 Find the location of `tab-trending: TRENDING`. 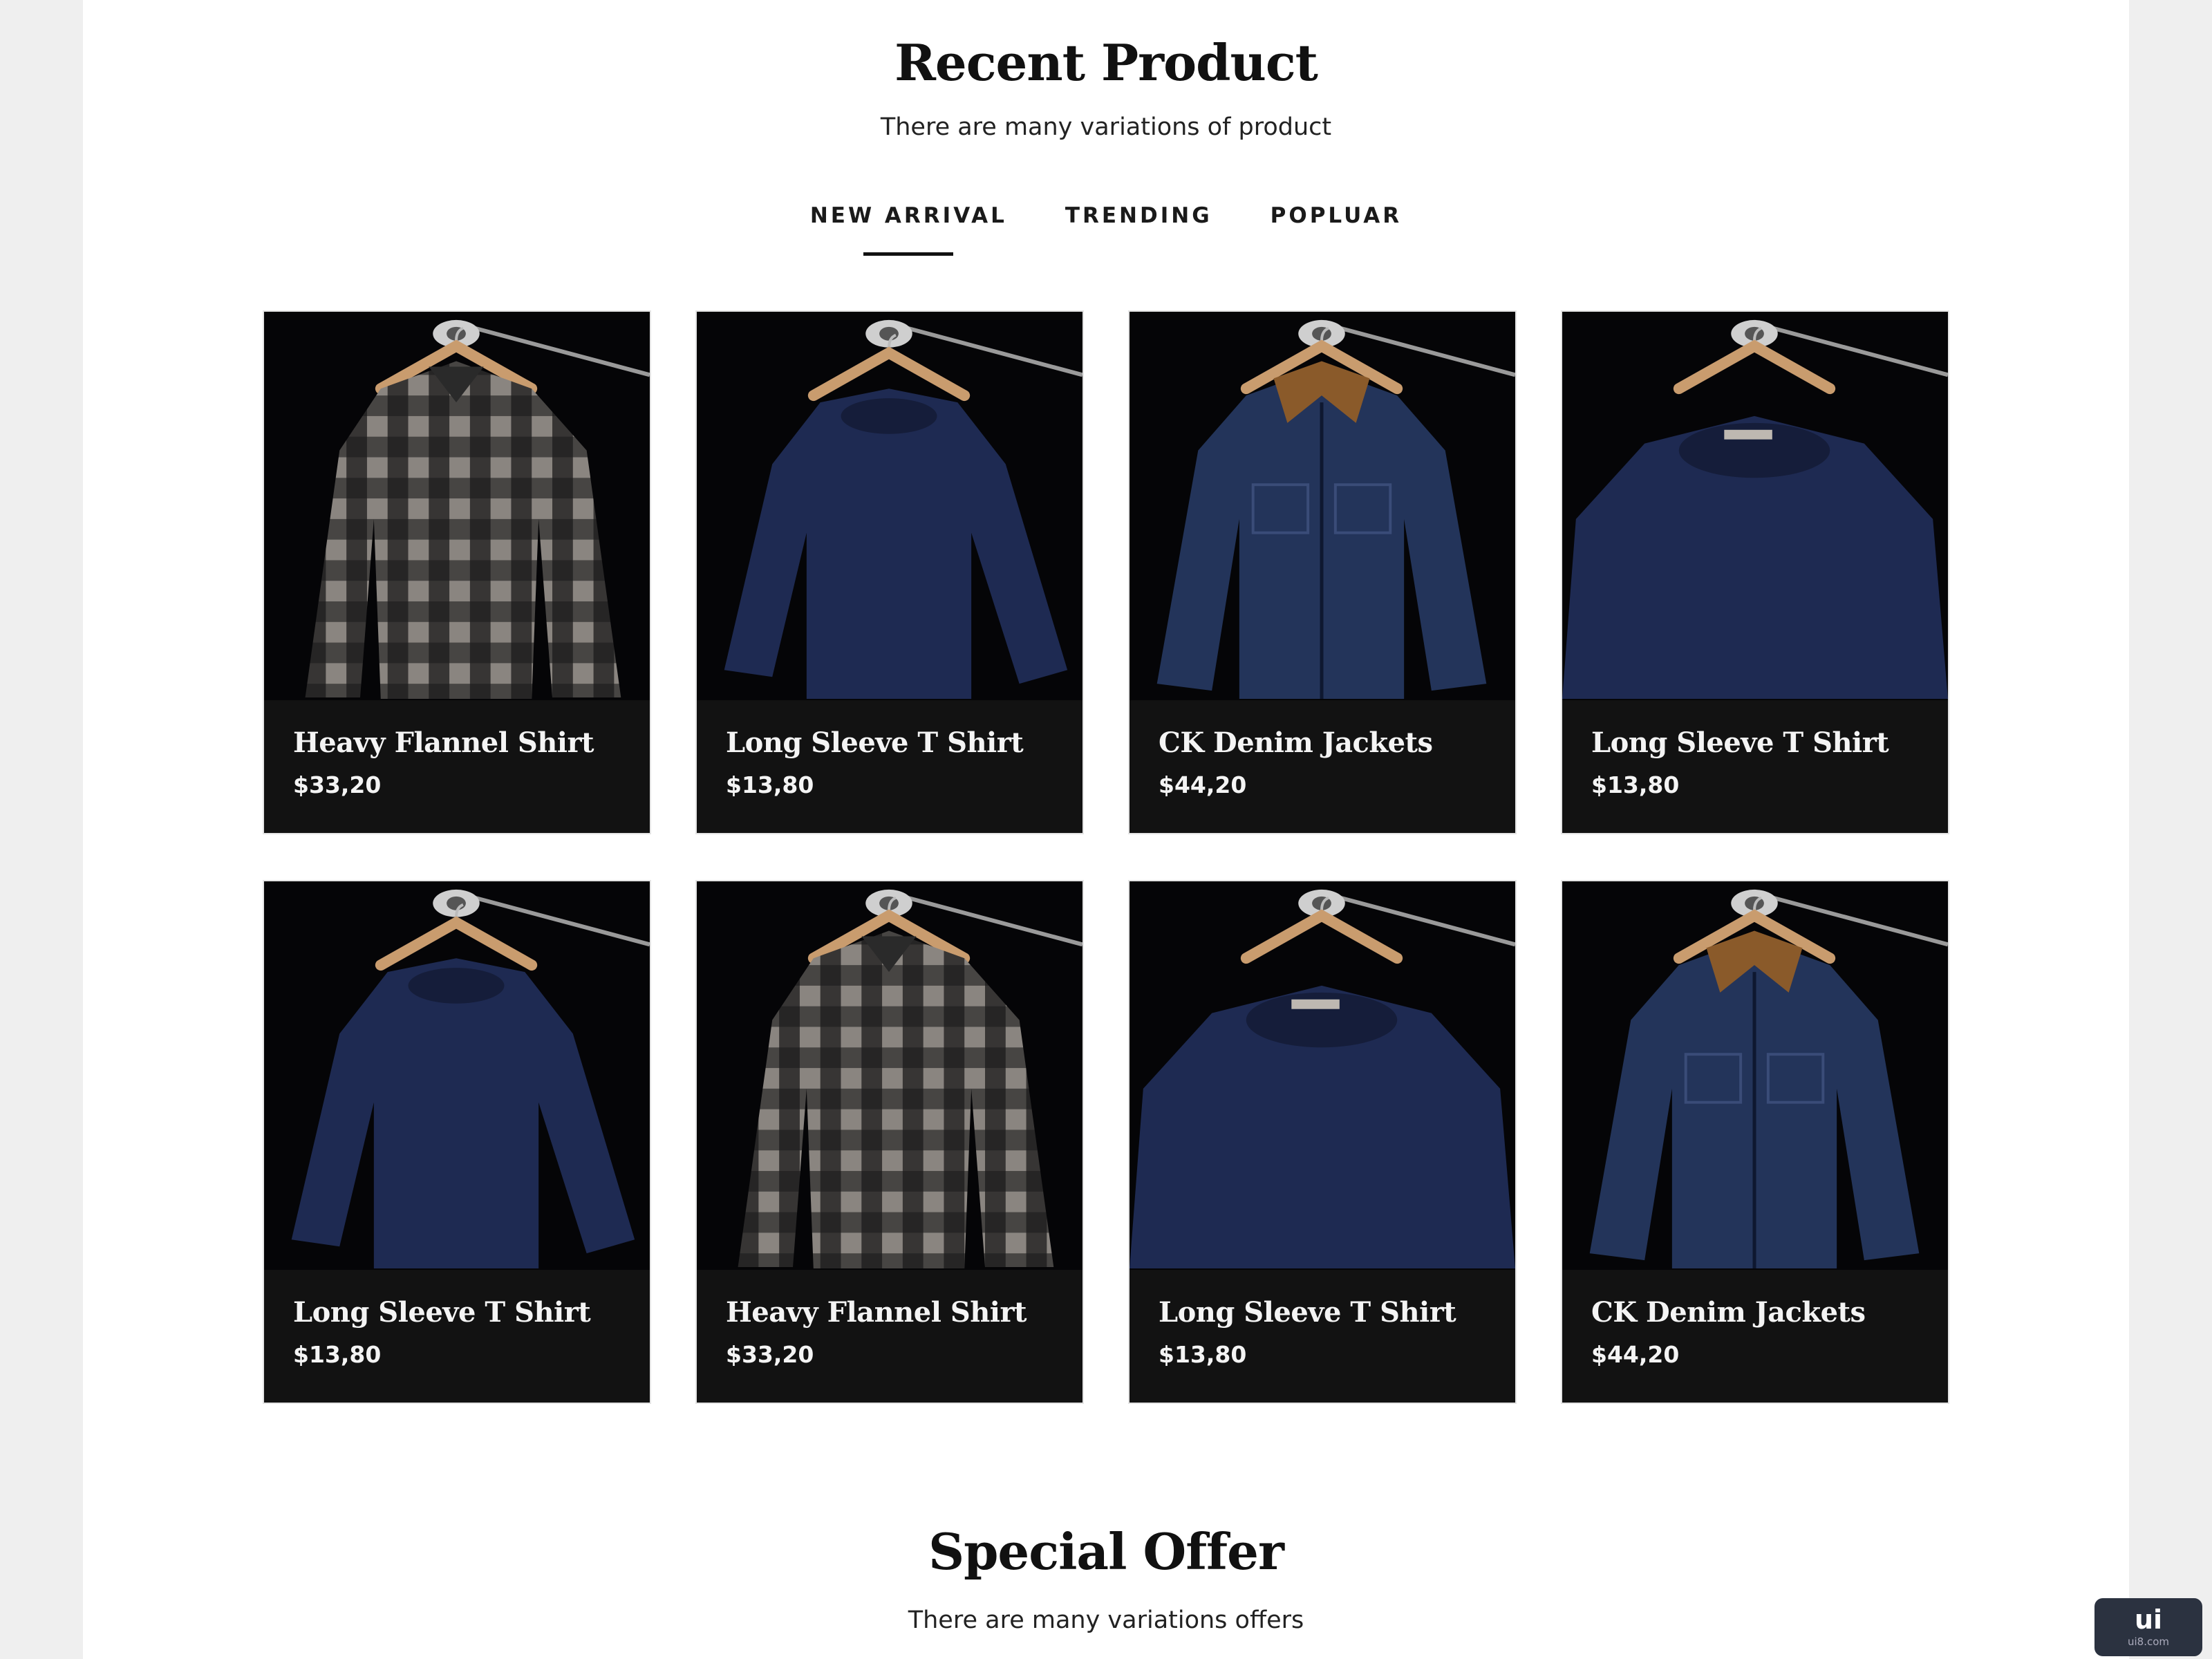

tab-trending: TRENDING is located at coordinates (1138, 229).